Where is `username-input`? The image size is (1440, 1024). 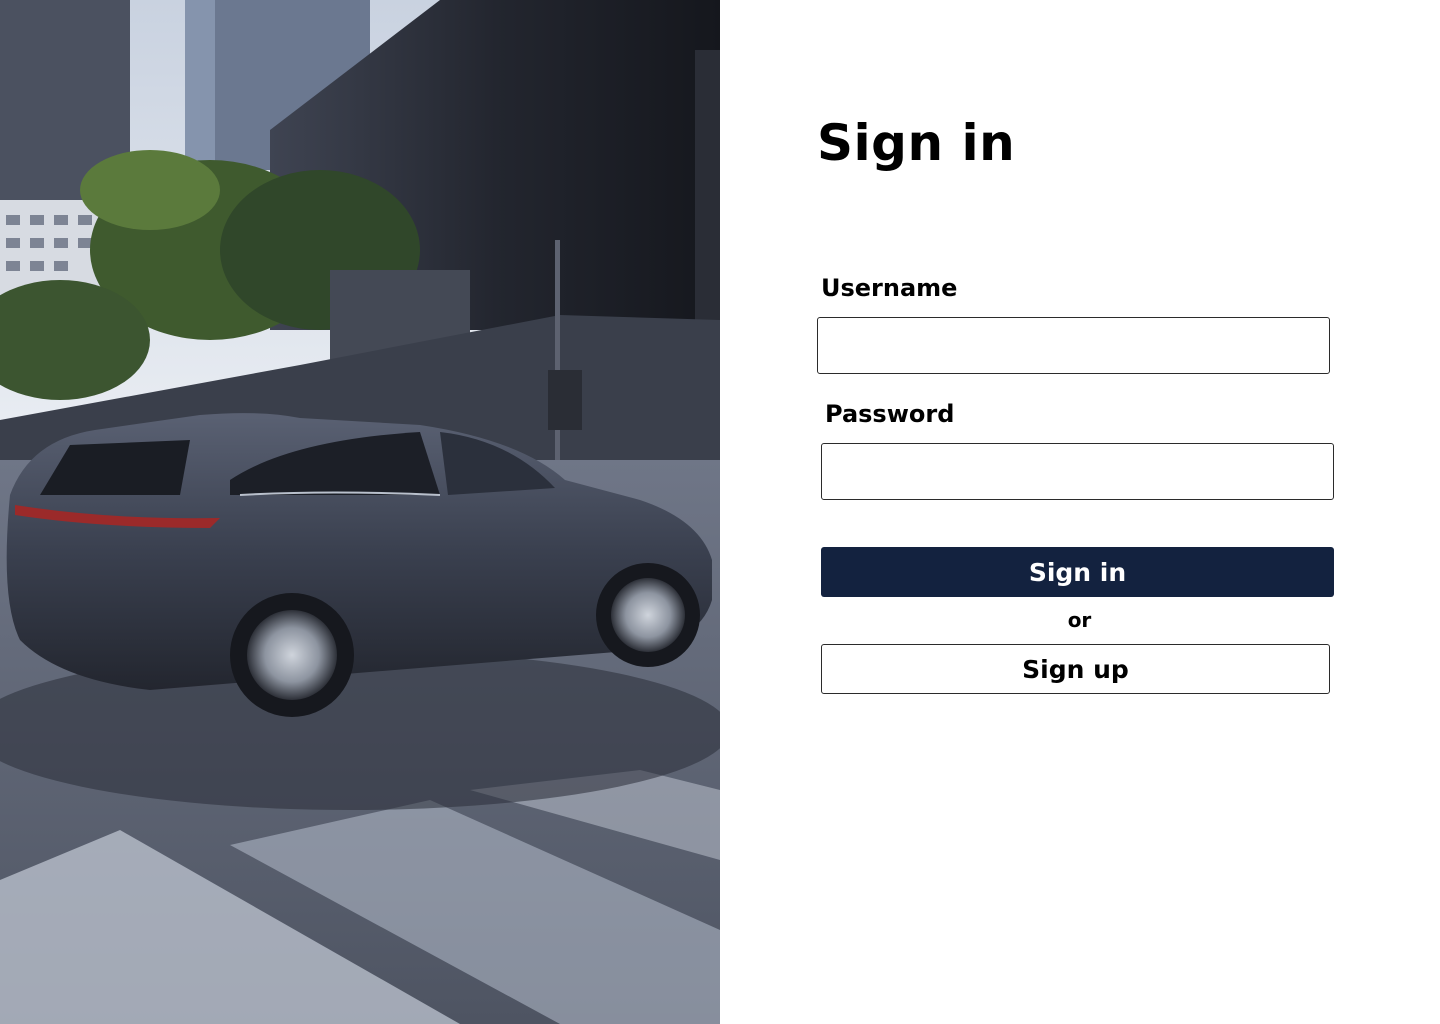
username-input is located at coordinates (1073, 345).